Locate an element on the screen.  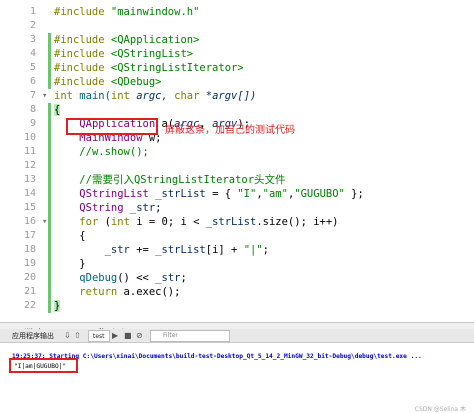
code-text: ( is located at coordinates (104, 222).